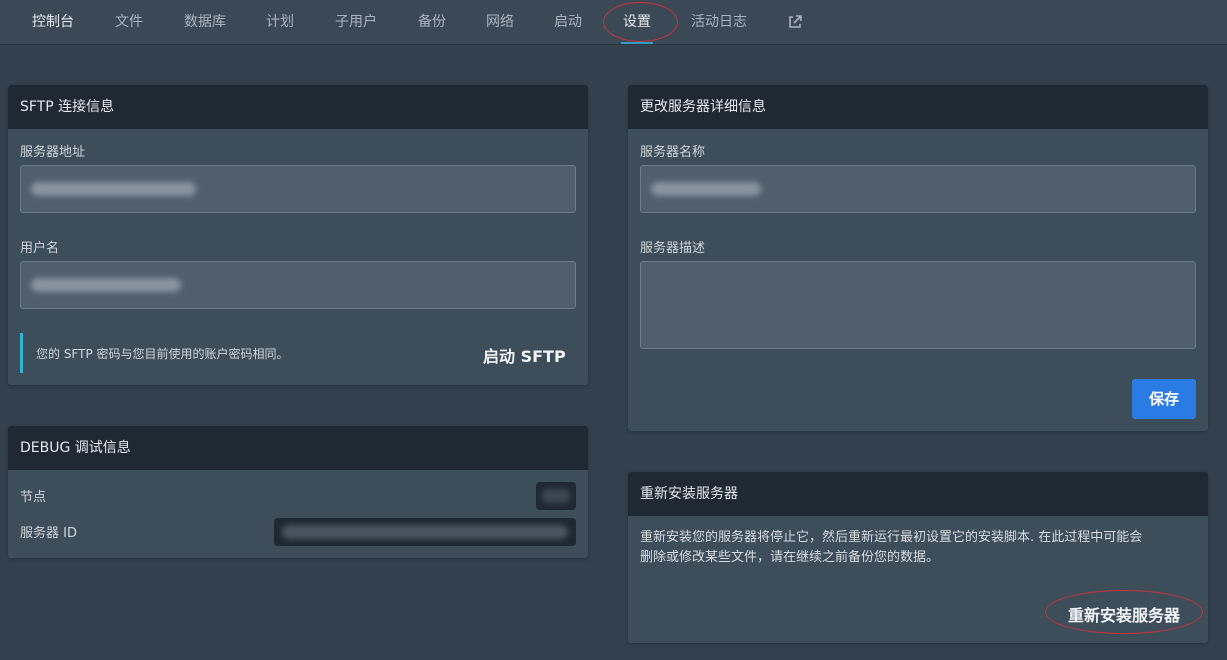 This screenshot has width=1227, height=660. What do you see at coordinates (918, 494) in the screenshot?
I see `reinstall-card-title: 重新安装服务器` at bounding box center [918, 494].